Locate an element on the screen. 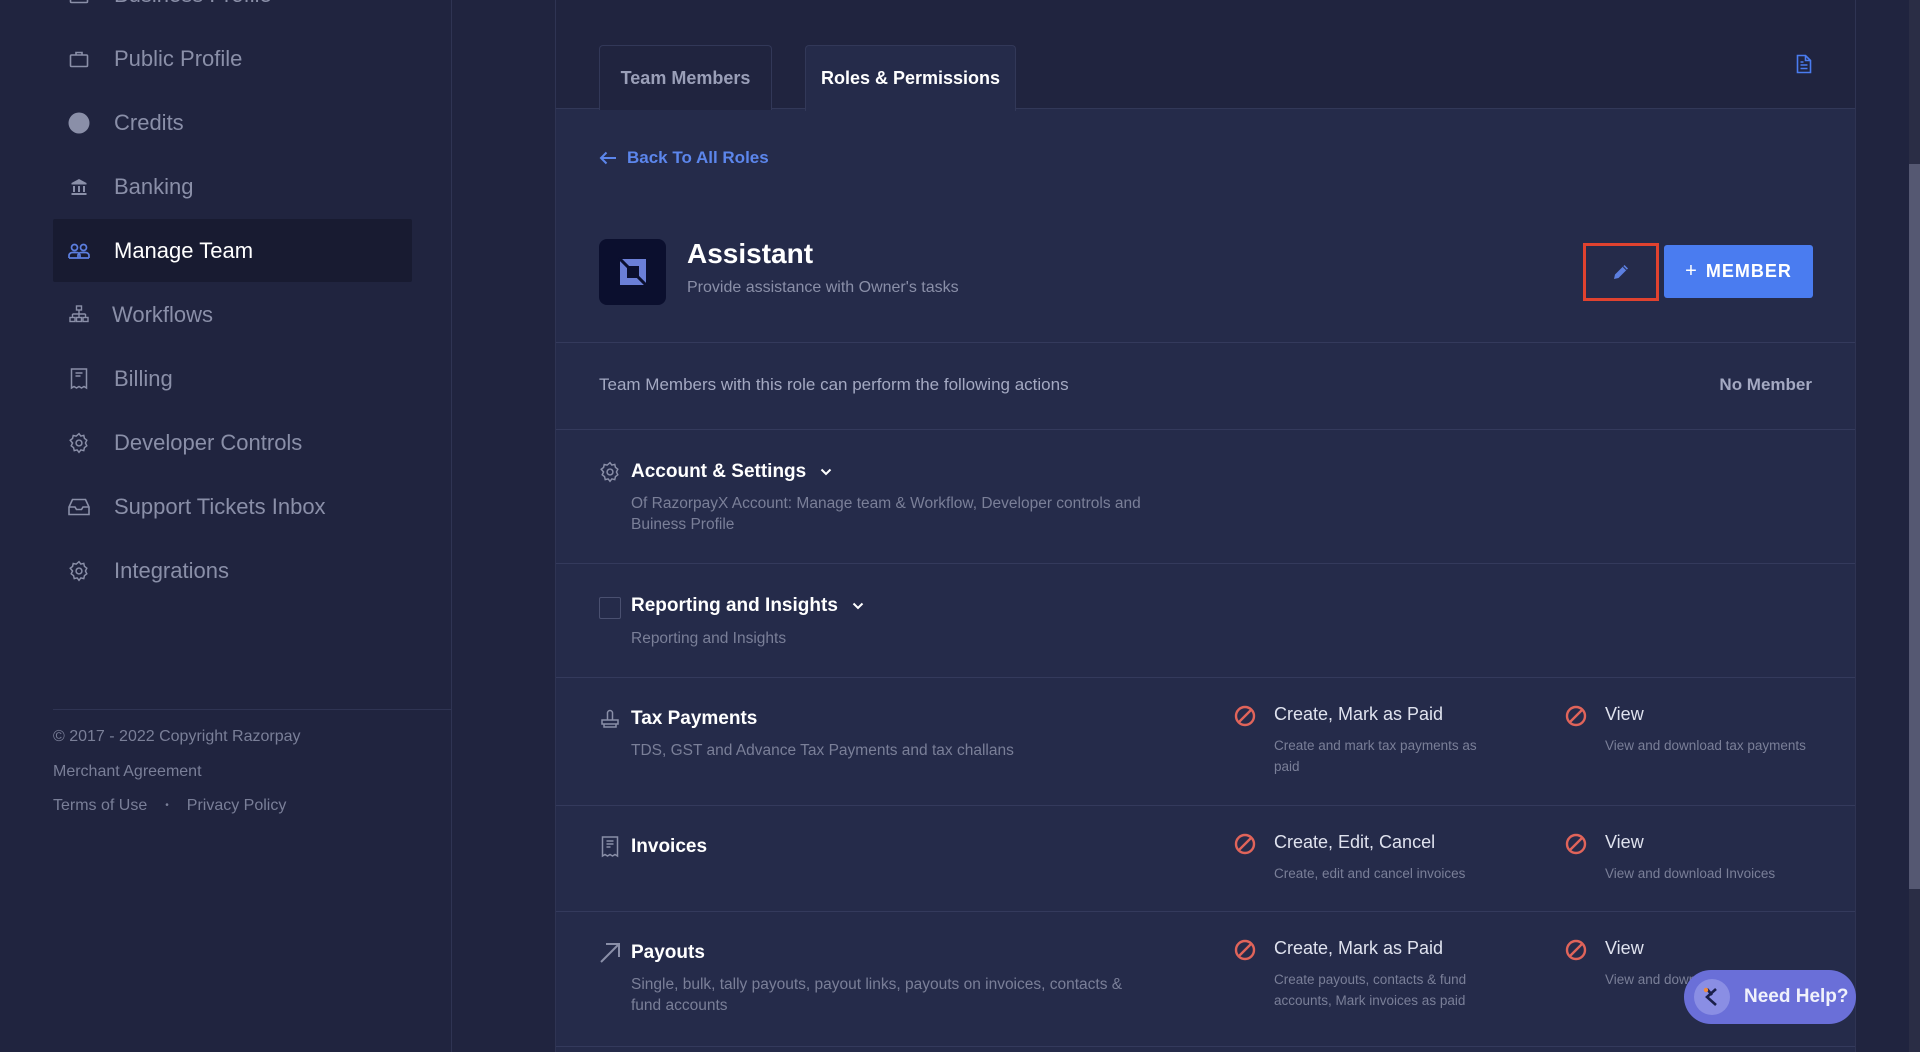 This screenshot has height=1052, width=1920. sidebar-item-label: Banking is located at coordinates (154, 186).